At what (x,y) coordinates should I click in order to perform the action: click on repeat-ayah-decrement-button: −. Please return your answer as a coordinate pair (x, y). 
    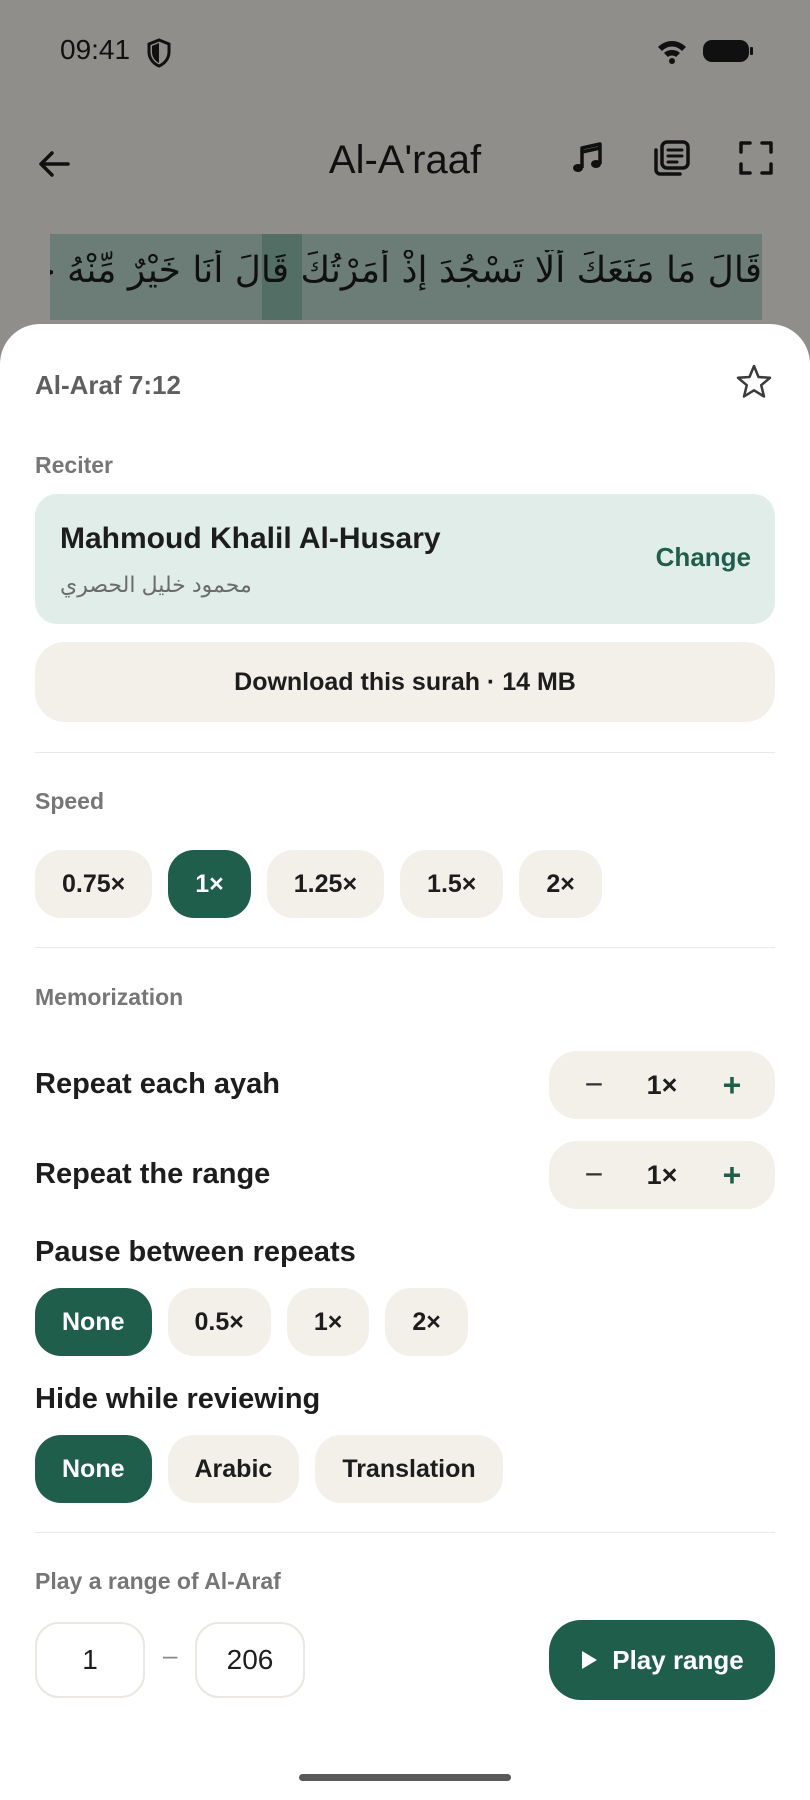
    Looking at the image, I should click on (594, 1085).